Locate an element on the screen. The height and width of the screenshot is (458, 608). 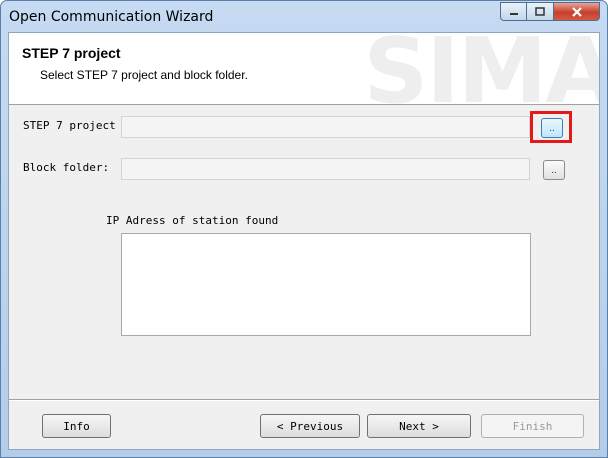
step-subtitle: Select STEP 7 project and block folder. is located at coordinates (144, 75).